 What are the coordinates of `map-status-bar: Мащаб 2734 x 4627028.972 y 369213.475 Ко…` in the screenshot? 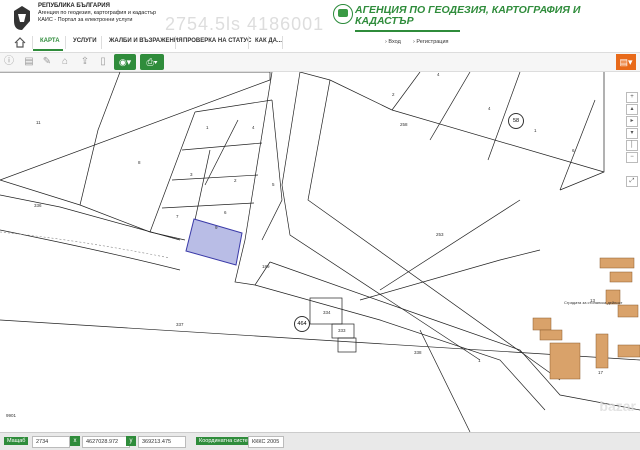 It's located at (320, 441).